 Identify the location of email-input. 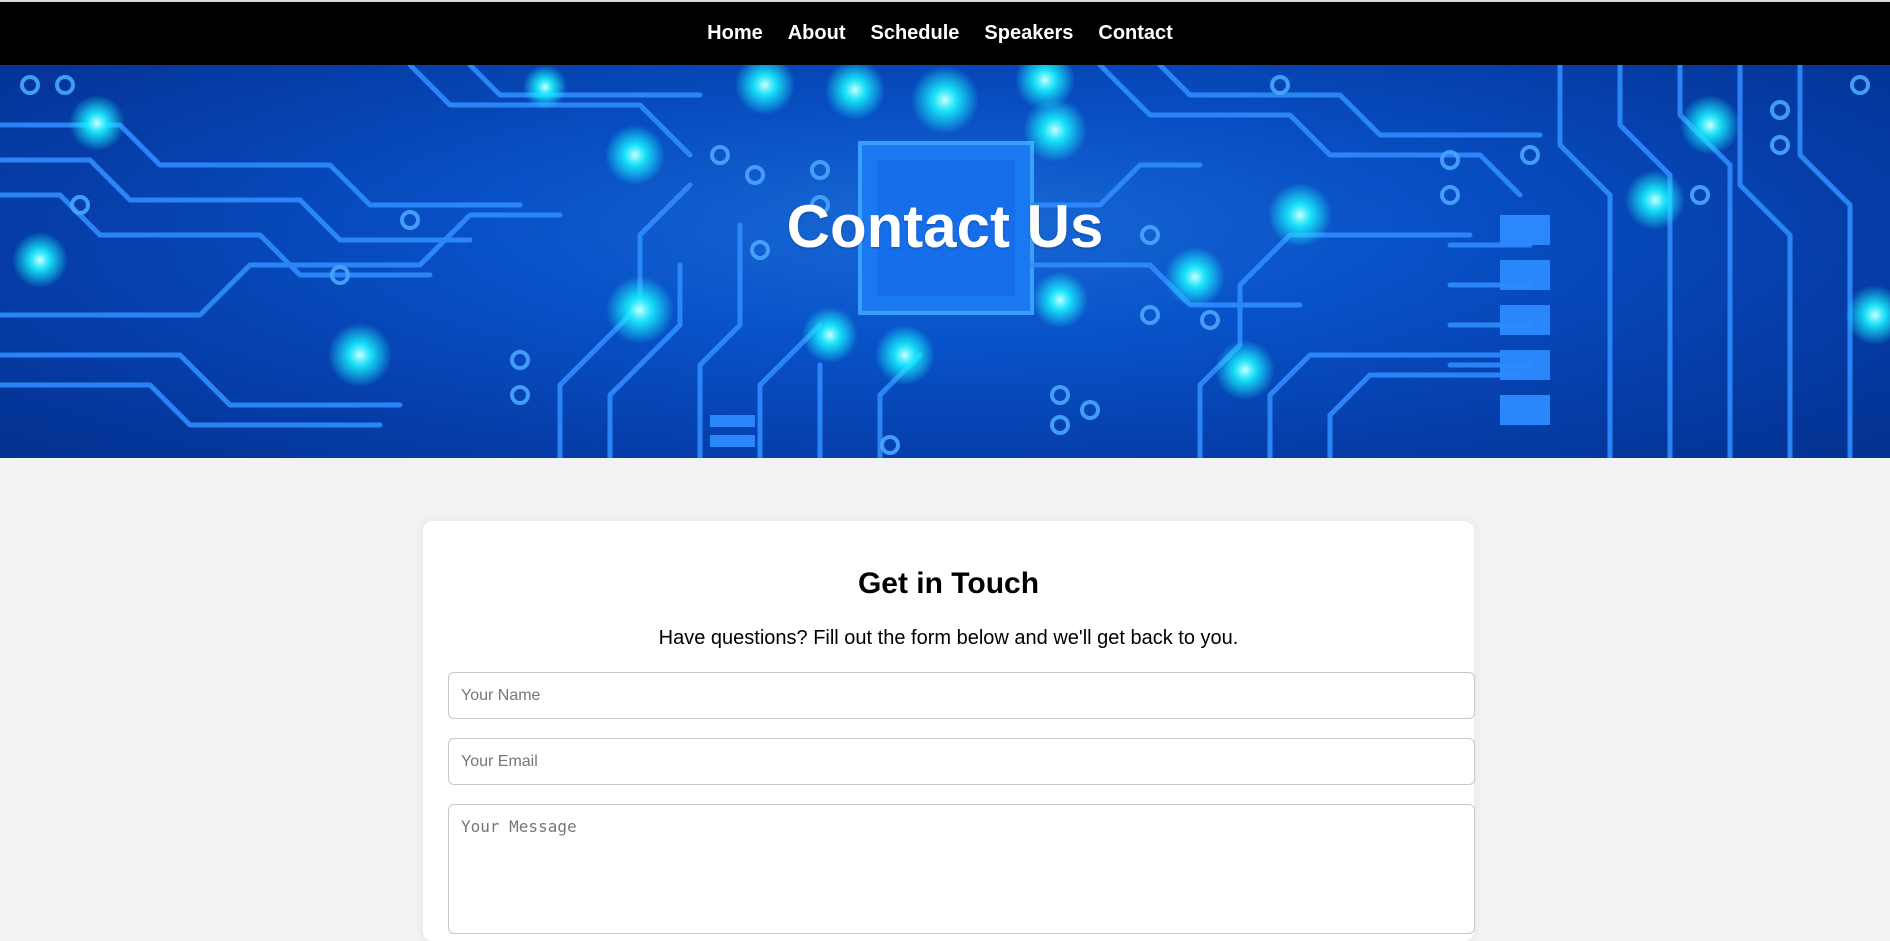
(961, 761).